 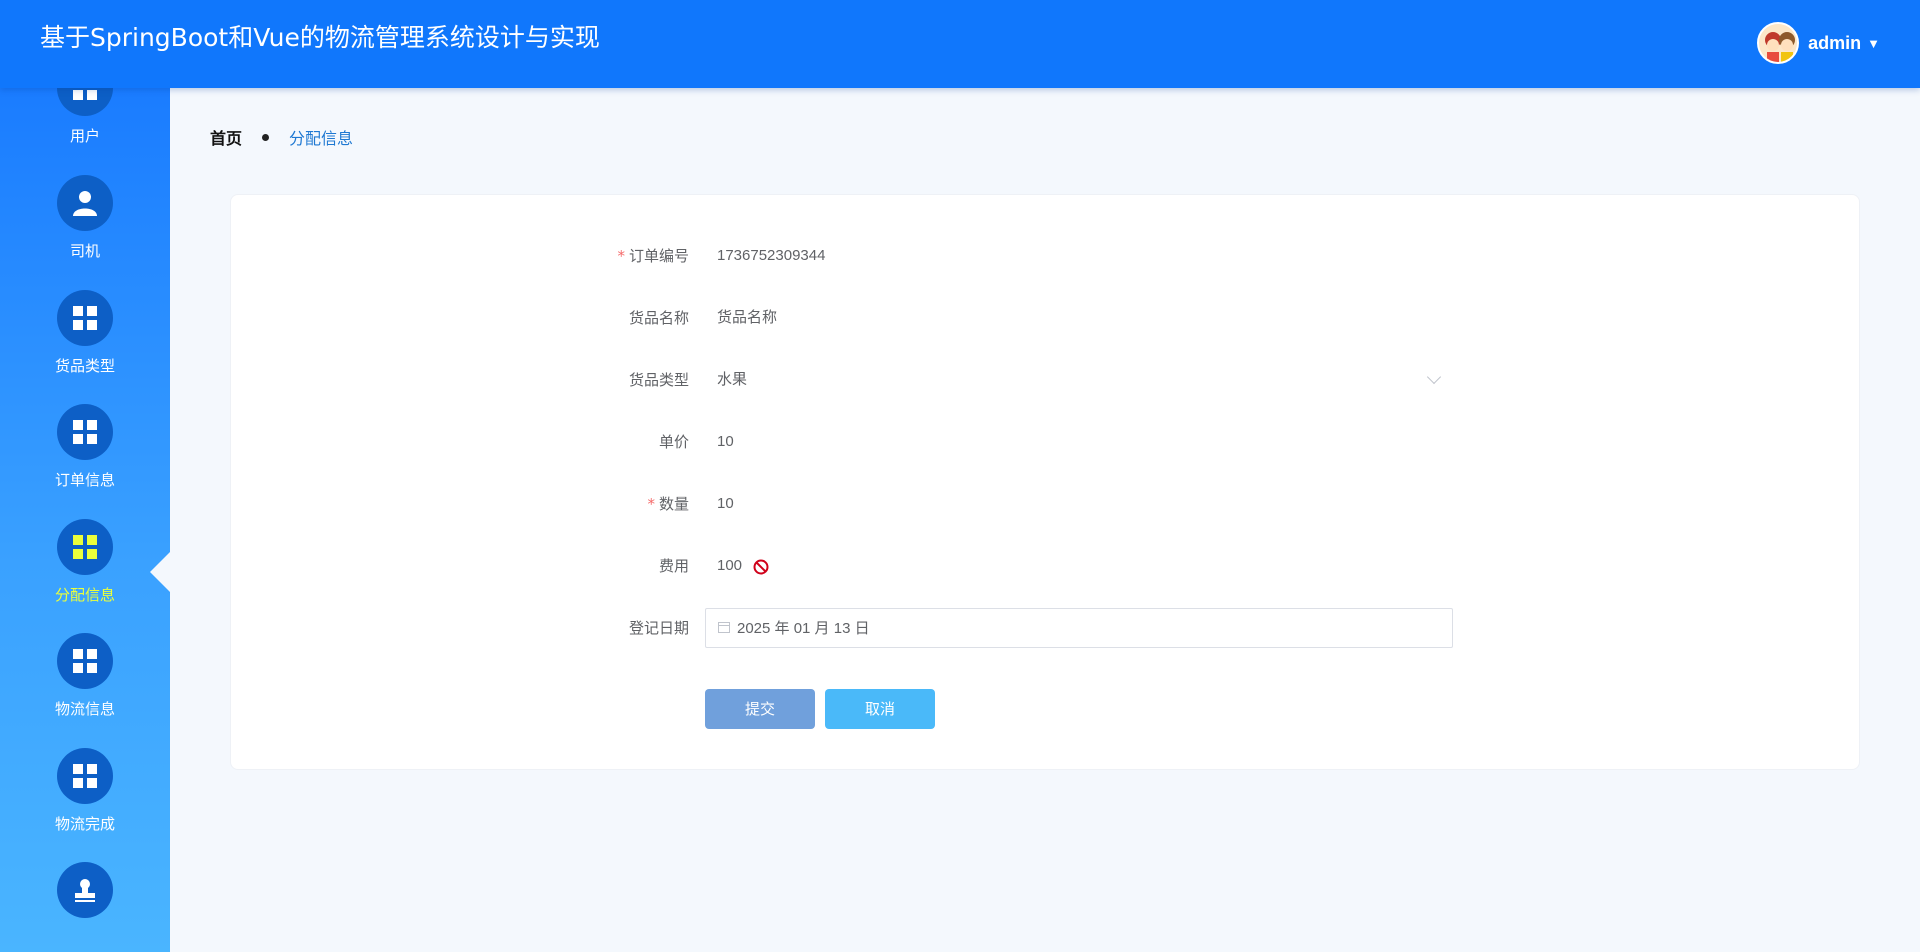 I want to click on driver-icon, so click(x=85, y=203).